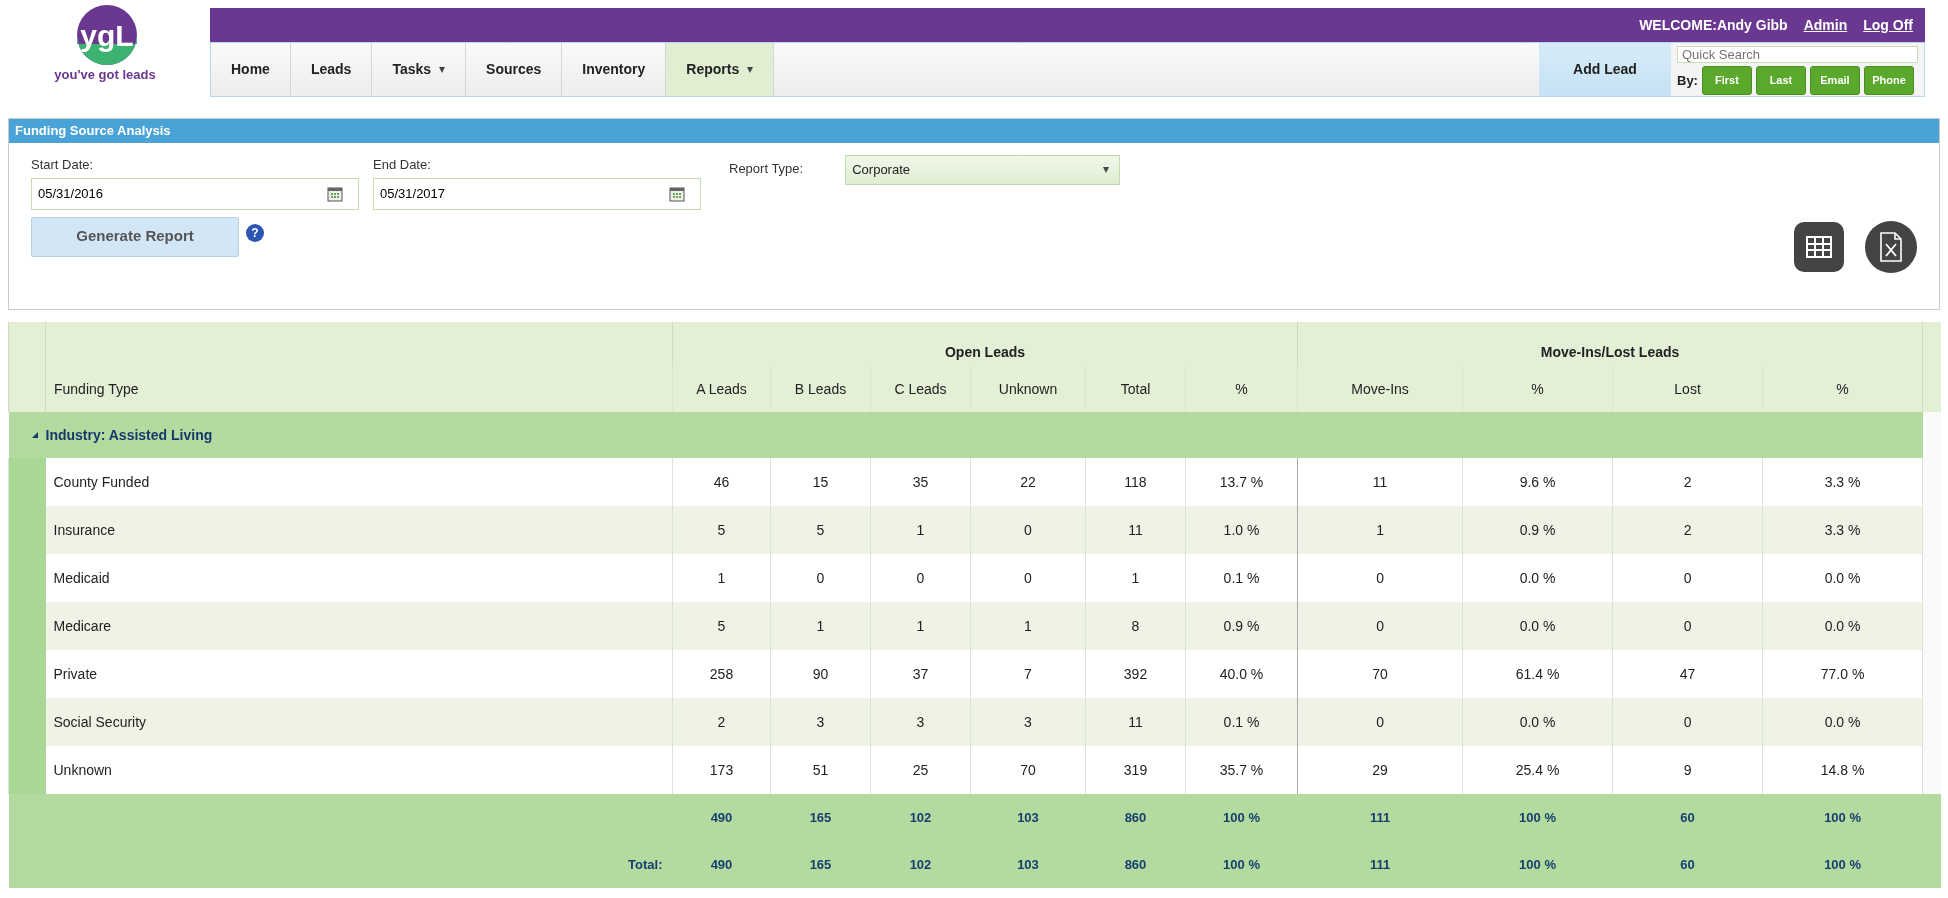 Image resolution: width=1948 pixels, height=898 pixels. What do you see at coordinates (920, 481) in the screenshot?
I see `table-cell: 35` at bounding box center [920, 481].